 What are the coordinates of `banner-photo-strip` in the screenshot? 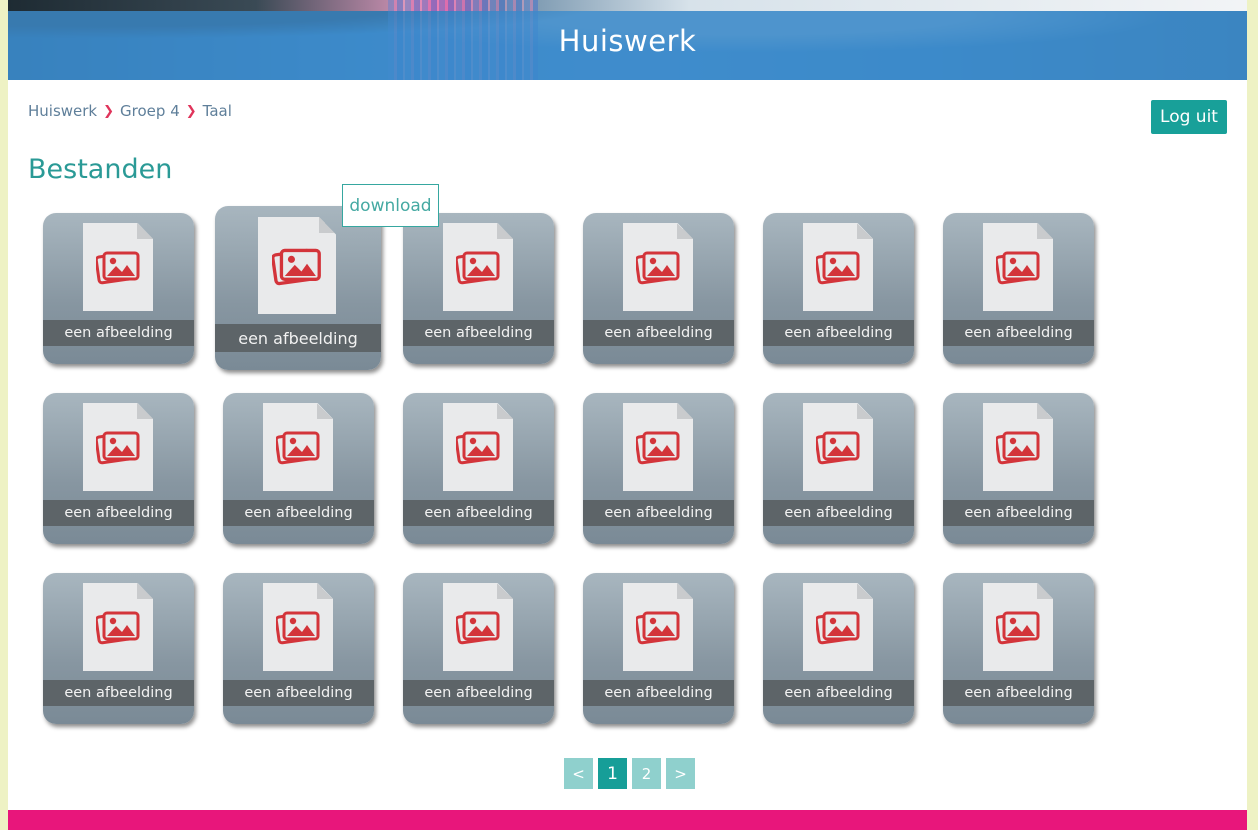 It's located at (627, 5).